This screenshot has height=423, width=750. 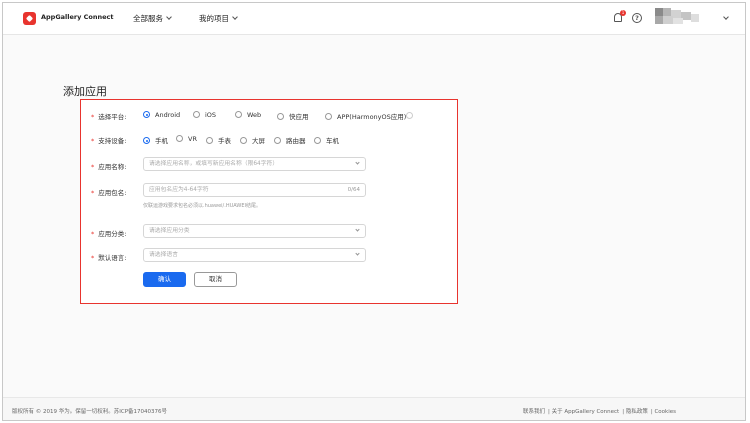 What do you see at coordinates (637, 412) in the screenshot?
I see `footer-link-privacy: 隐私政策` at bounding box center [637, 412].